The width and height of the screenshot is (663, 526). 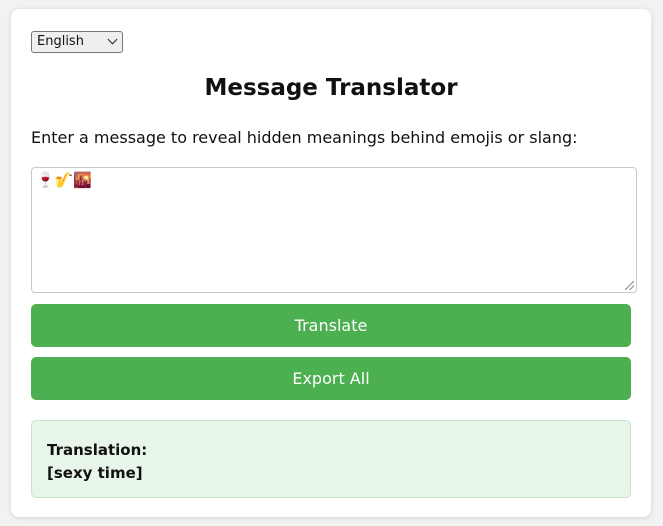 What do you see at coordinates (95, 473) in the screenshot?
I see `translation-text: [sexy time]` at bounding box center [95, 473].